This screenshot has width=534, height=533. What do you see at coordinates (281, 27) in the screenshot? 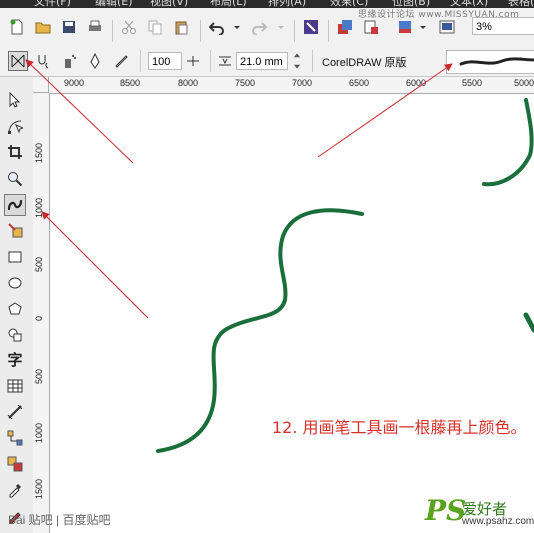
I see `redo-dropdown-icon` at bounding box center [281, 27].